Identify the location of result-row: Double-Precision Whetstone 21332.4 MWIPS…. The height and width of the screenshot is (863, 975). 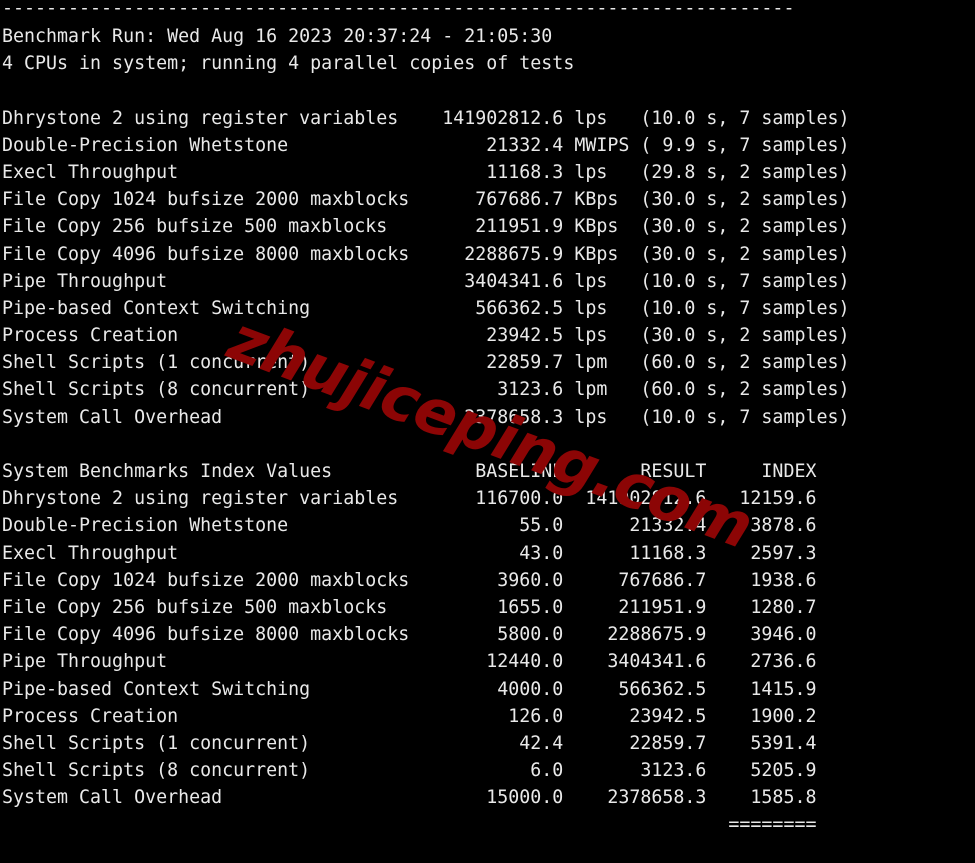
(426, 145).